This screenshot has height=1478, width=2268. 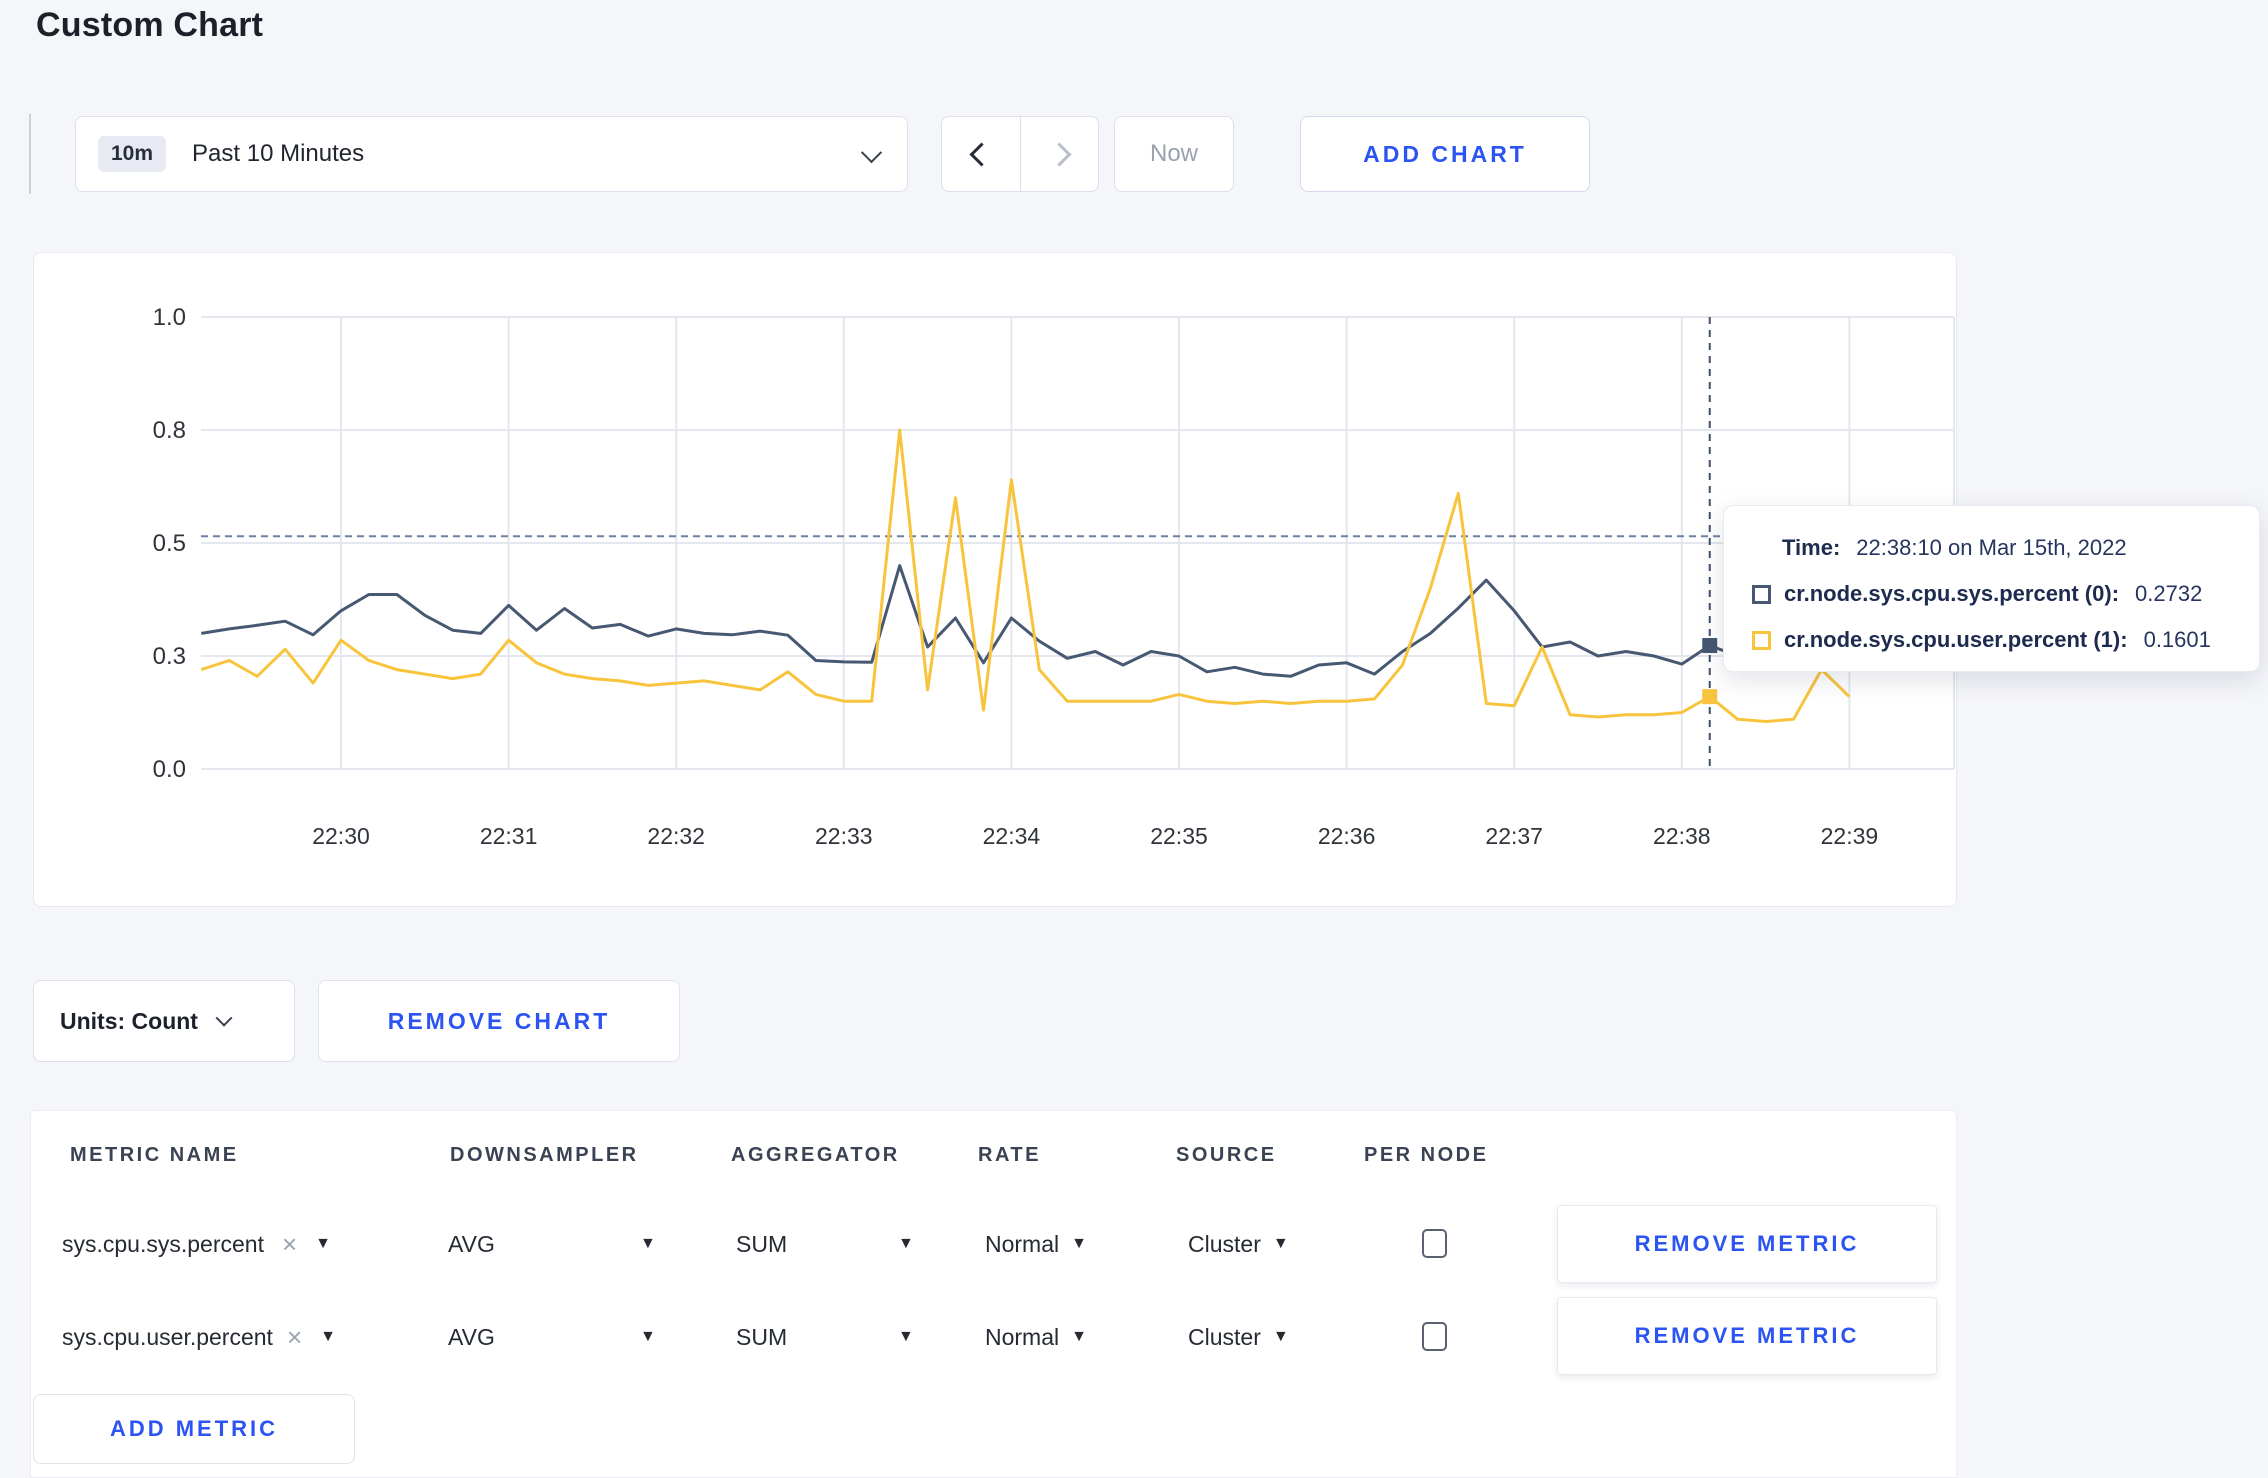 What do you see at coordinates (499, 1021) in the screenshot?
I see `remove-chart-button: REMOVE CHART` at bounding box center [499, 1021].